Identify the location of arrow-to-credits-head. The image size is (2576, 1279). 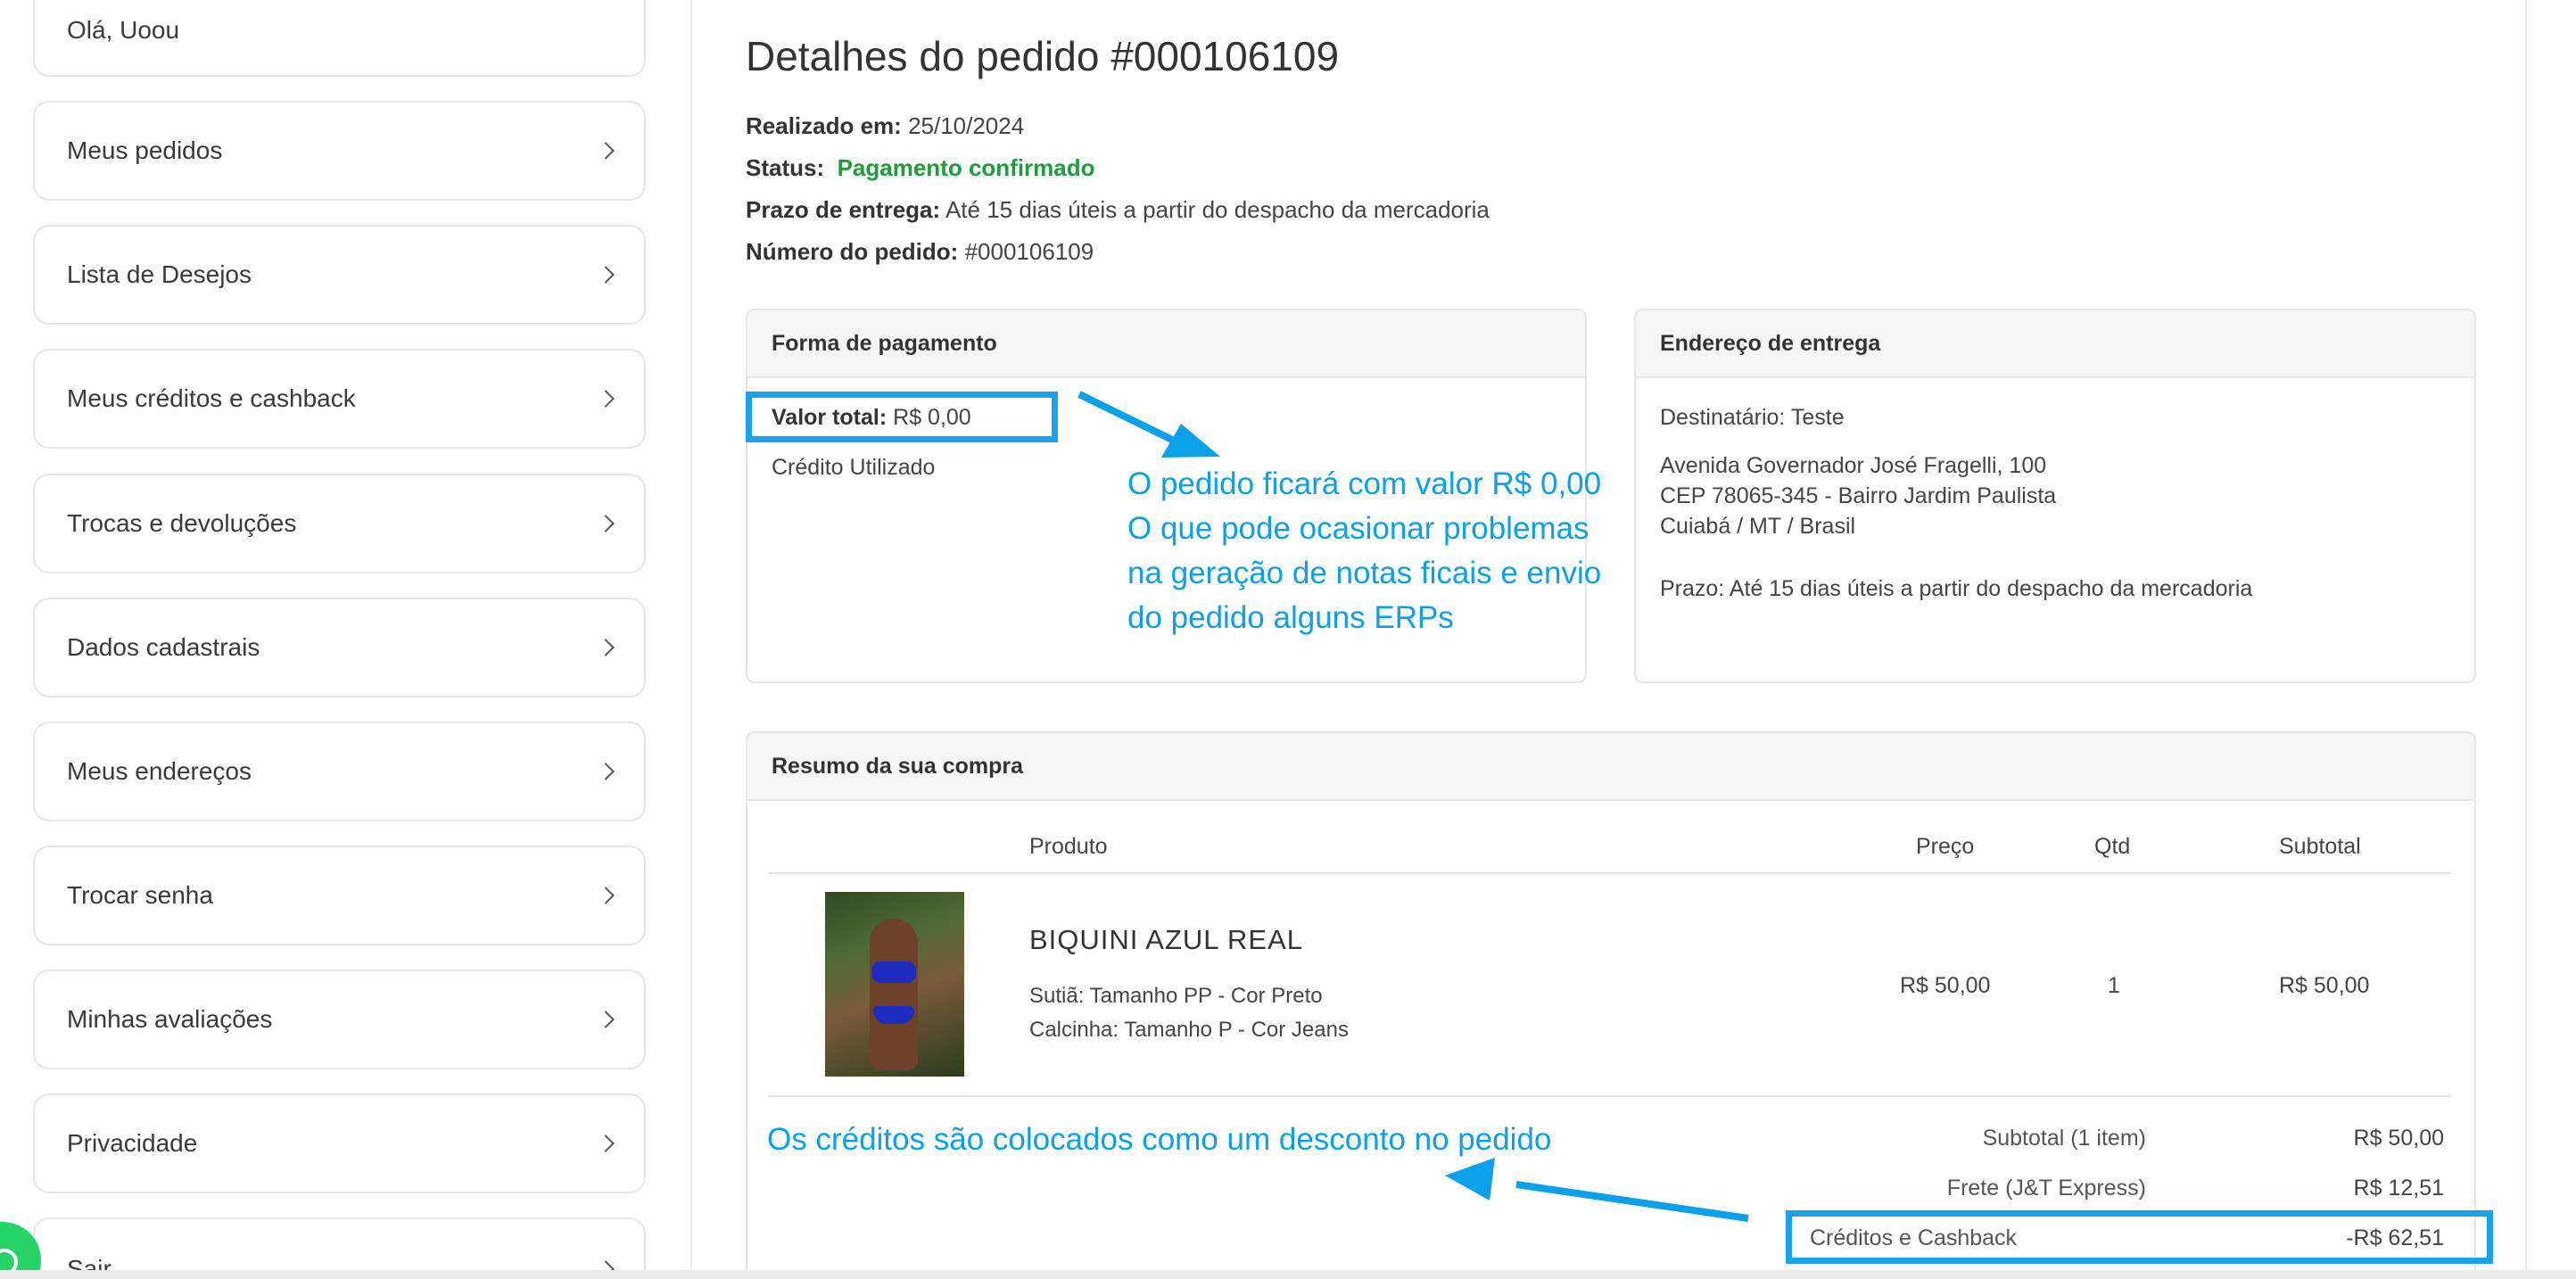
(1470, 1179).